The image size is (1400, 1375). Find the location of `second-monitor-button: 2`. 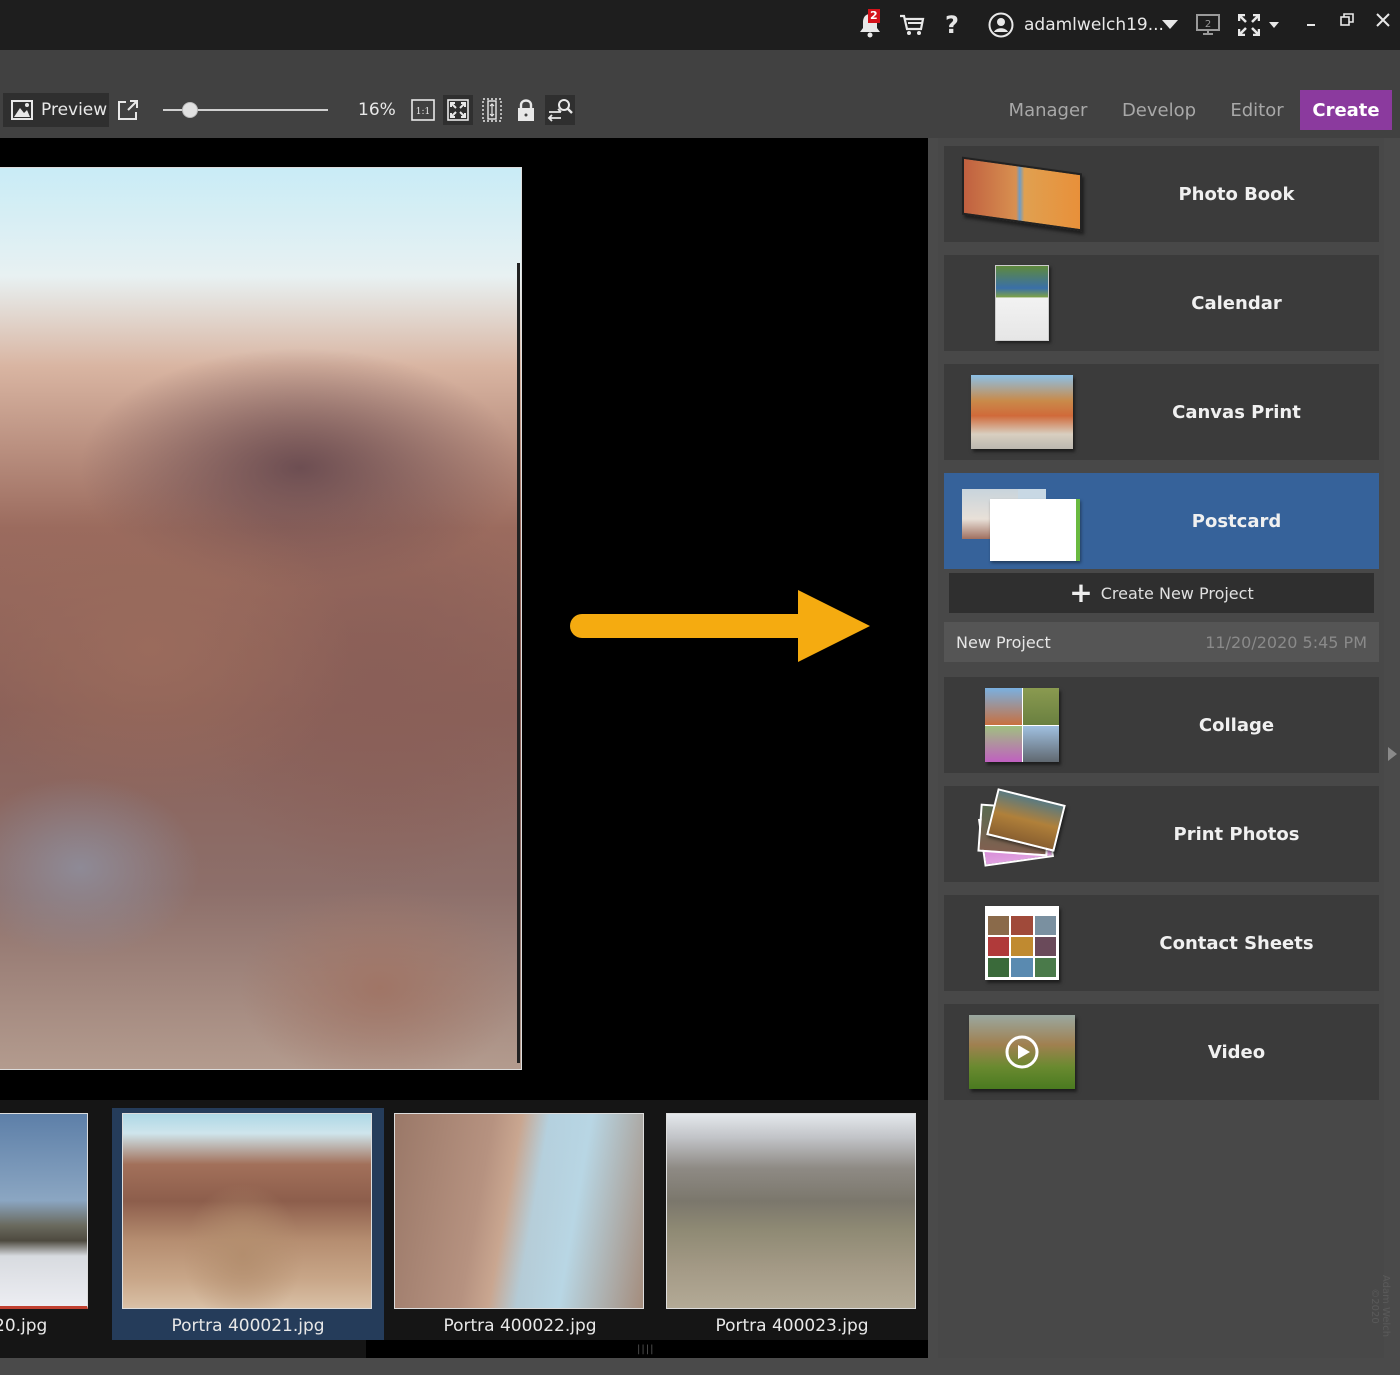

second-monitor-button: 2 is located at coordinates (1208, 25).